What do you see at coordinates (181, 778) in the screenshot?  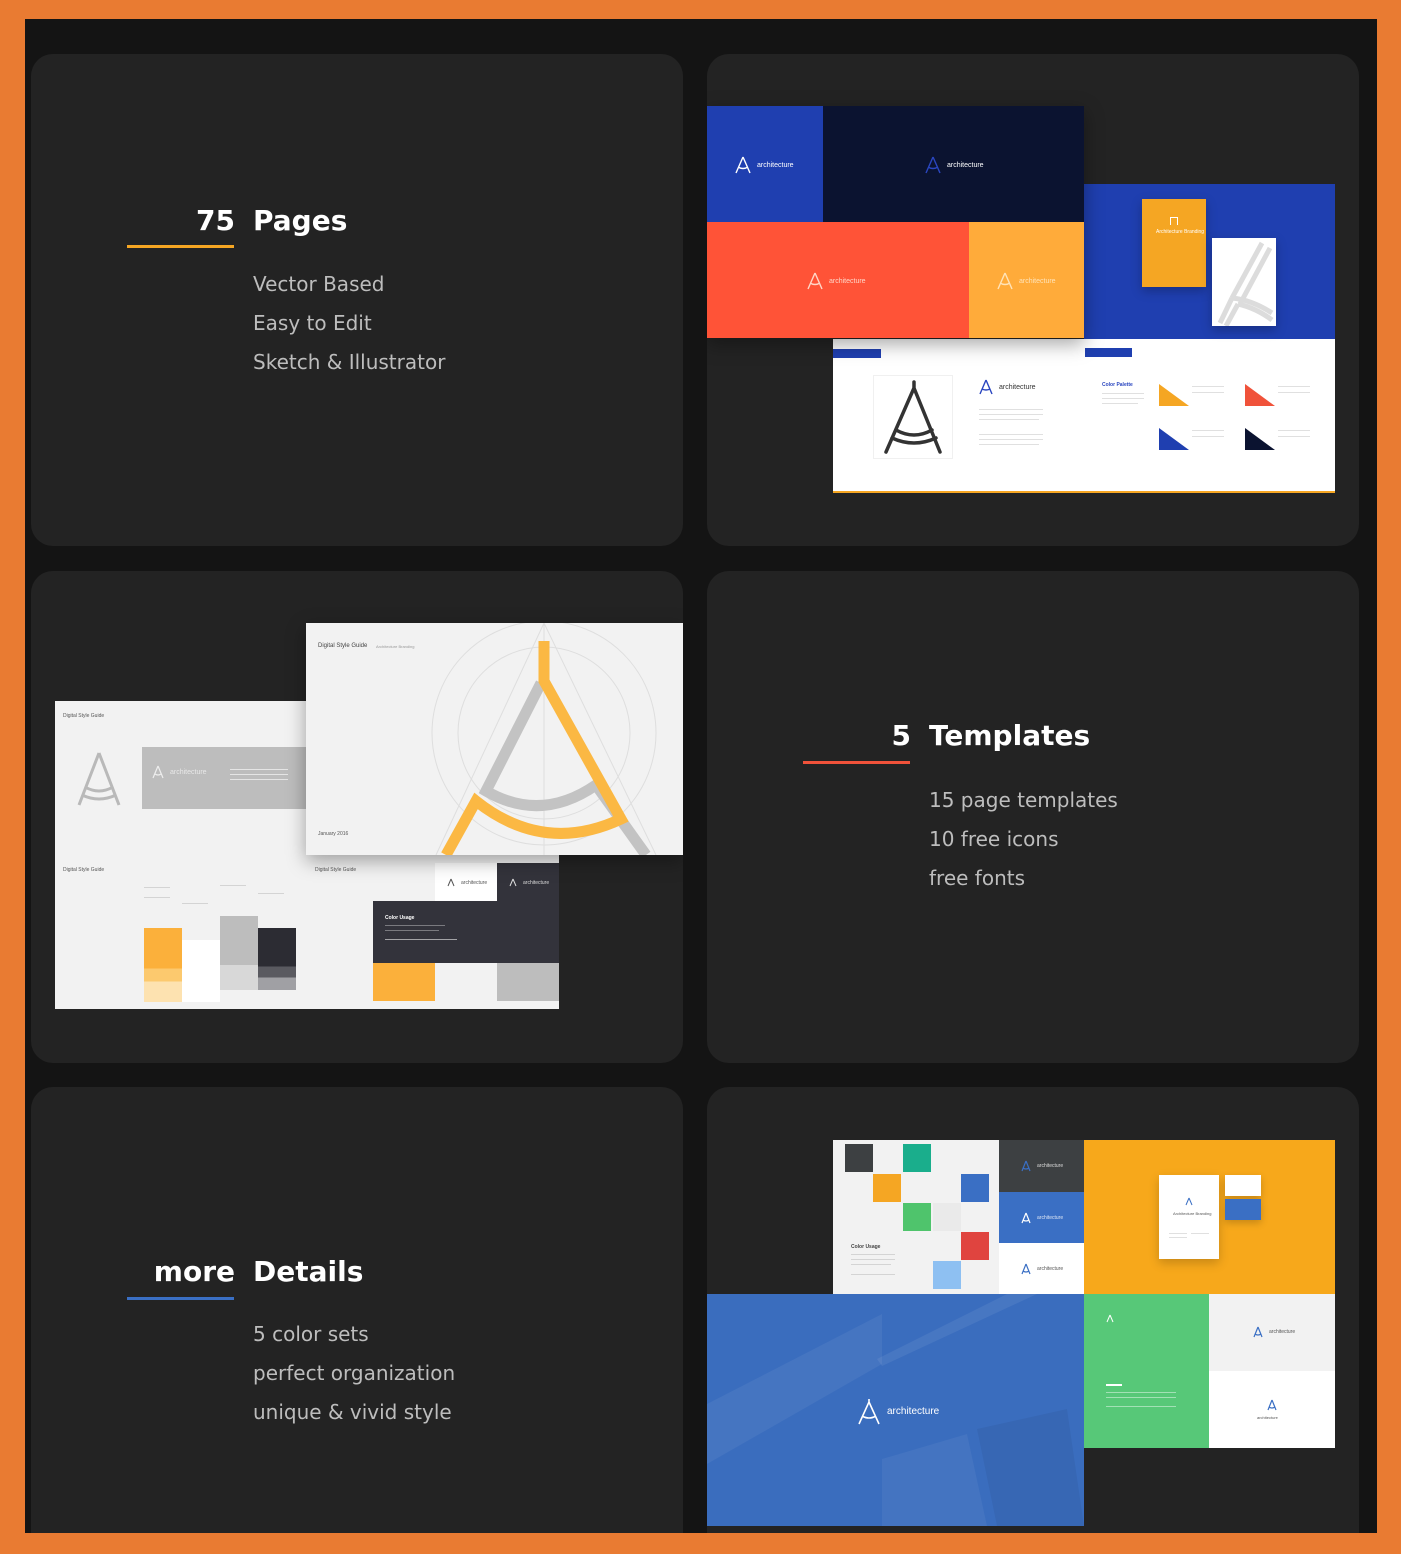 I see `slide-logo-grey: Digital Style Guide architecture` at bounding box center [181, 778].